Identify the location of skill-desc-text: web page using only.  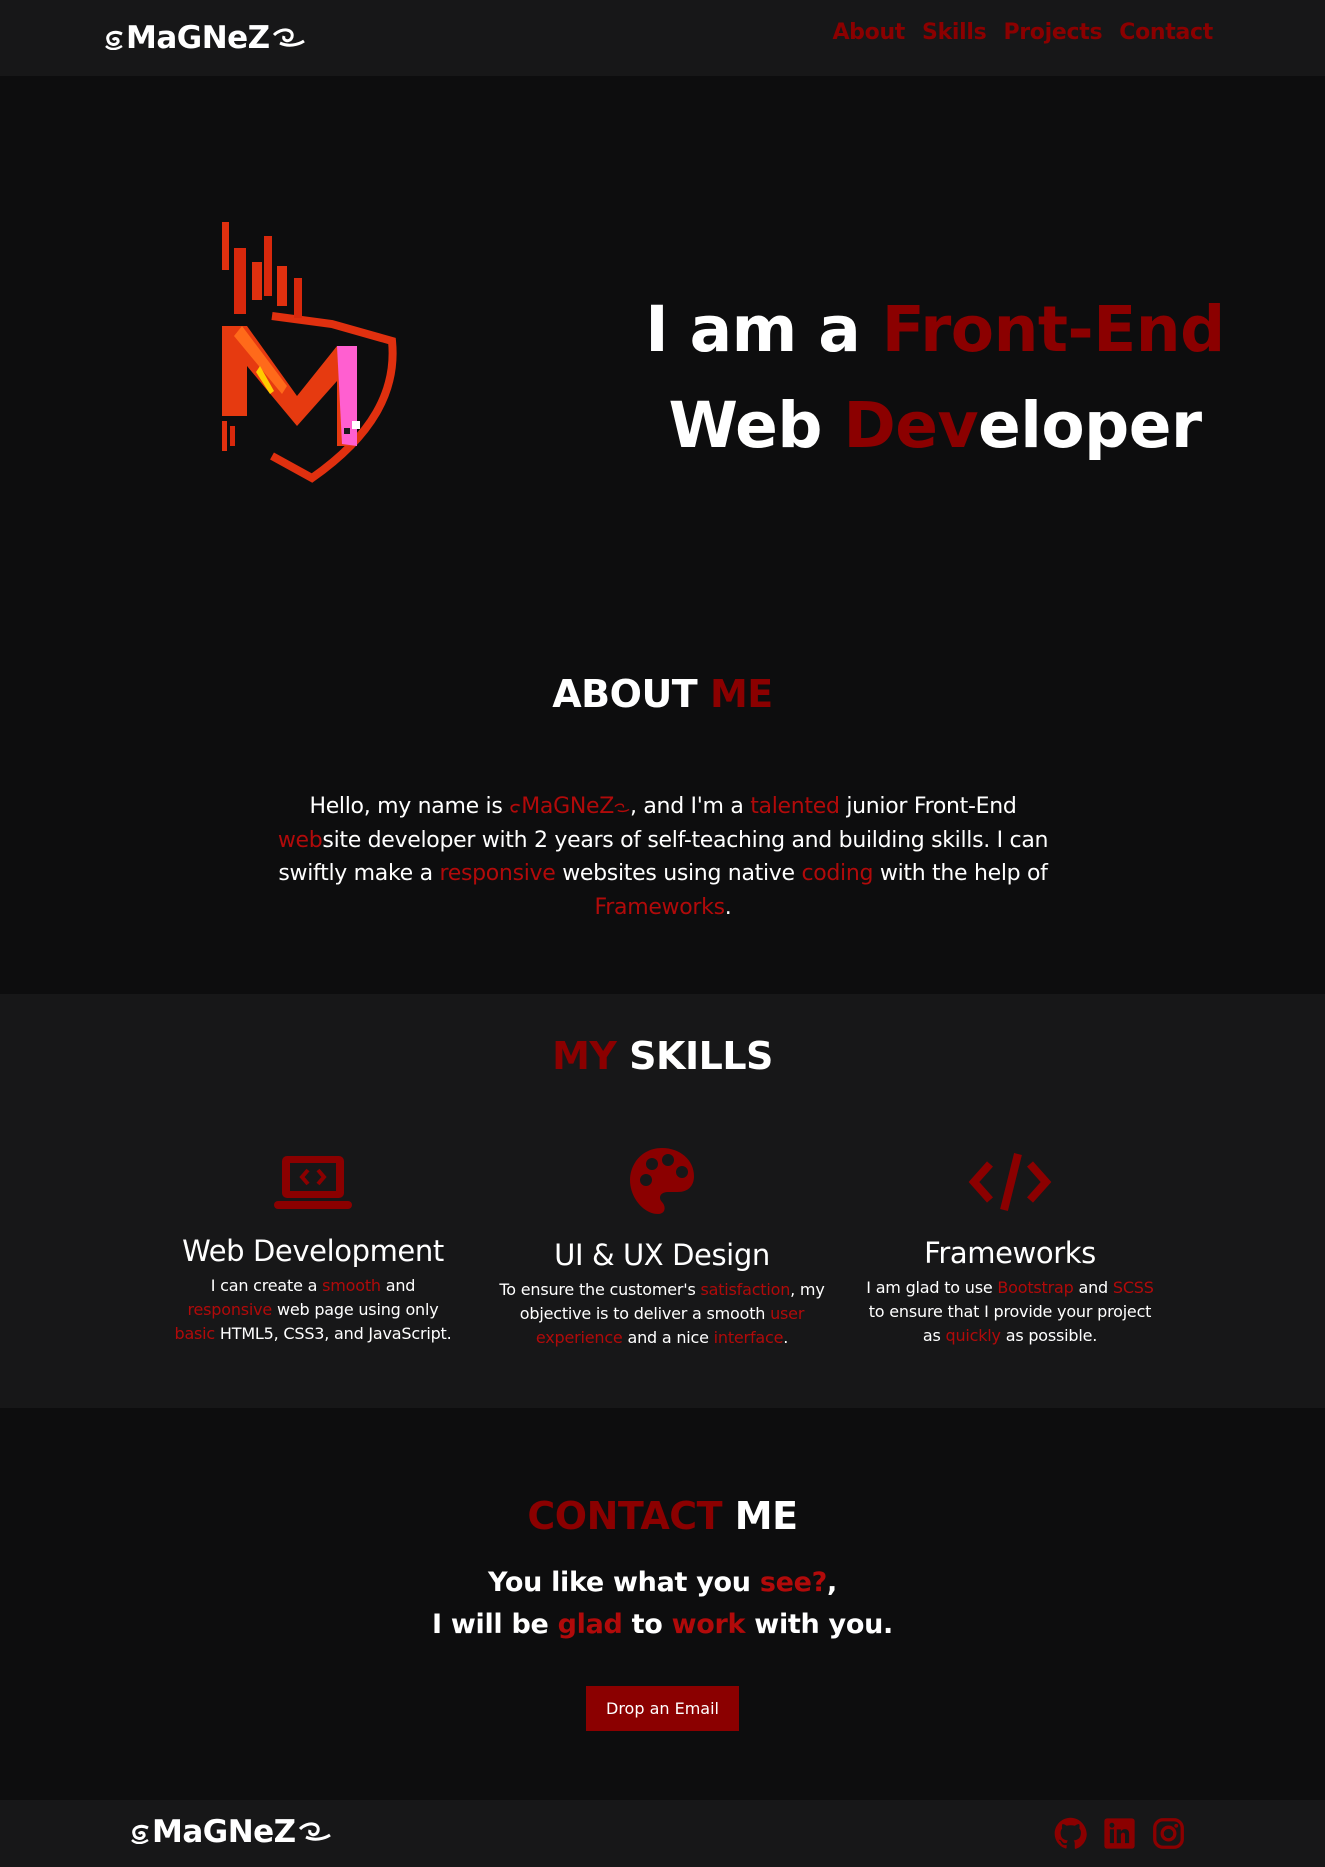
(355, 1309).